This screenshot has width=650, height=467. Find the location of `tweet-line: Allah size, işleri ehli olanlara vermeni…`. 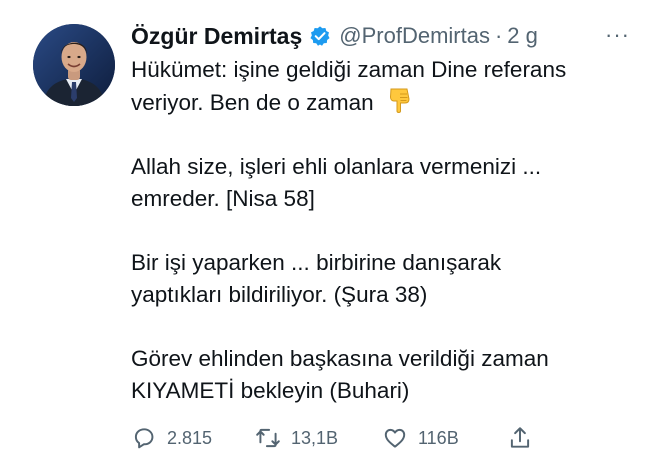

tweet-line: Allah size, işleri ehli olanlara vermeni… is located at coordinates (336, 166).